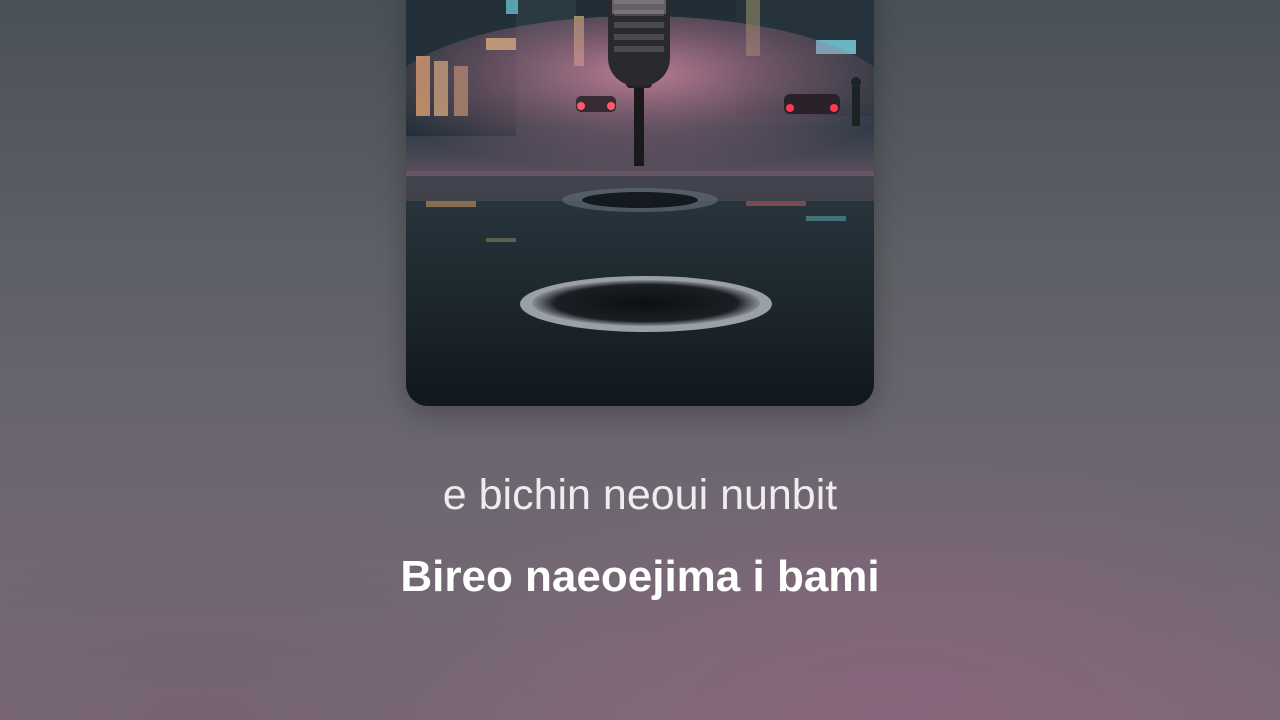  What do you see at coordinates (640, 495) in the screenshot?
I see `lyric-previous-line: e bichin neoui nunbit` at bounding box center [640, 495].